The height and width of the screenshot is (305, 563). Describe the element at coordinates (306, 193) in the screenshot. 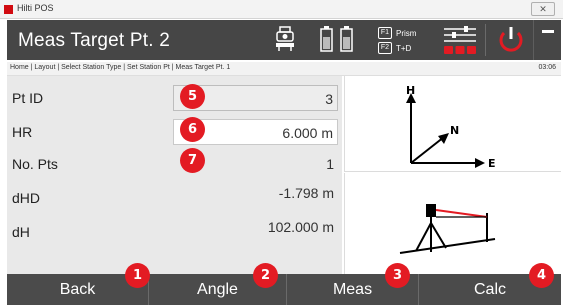

I see `dhd-value: -1.798 m` at that location.